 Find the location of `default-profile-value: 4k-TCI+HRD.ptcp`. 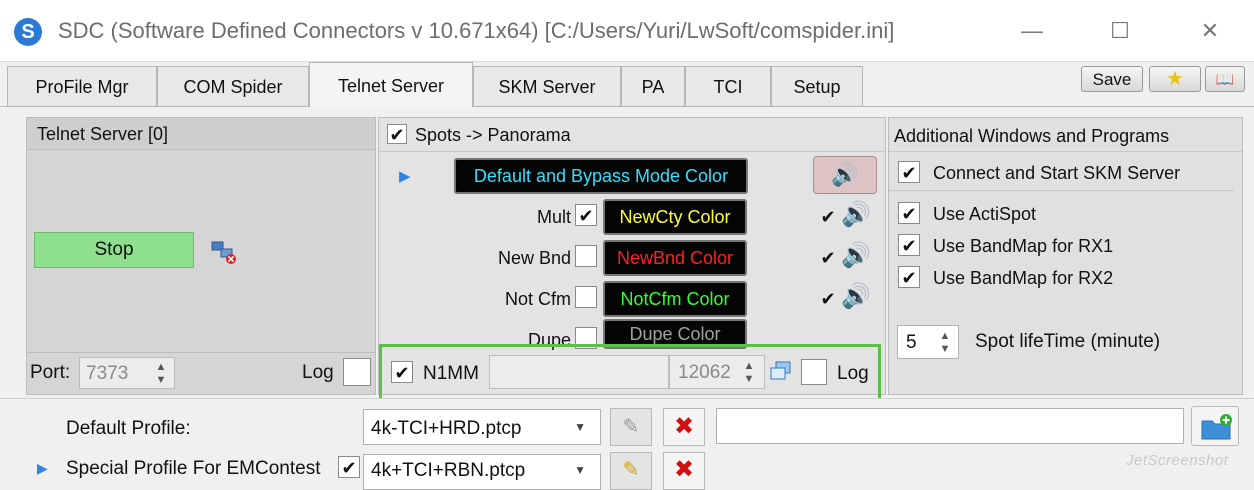

default-profile-value: 4k-TCI+HRD.ptcp is located at coordinates (446, 428).